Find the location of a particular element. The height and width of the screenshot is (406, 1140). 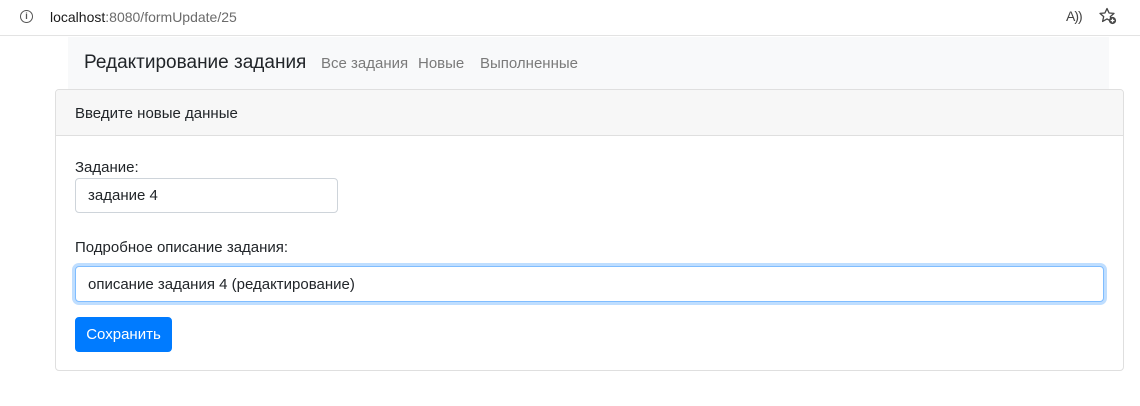

add-favorite-icon is located at coordinates (1108, 16).